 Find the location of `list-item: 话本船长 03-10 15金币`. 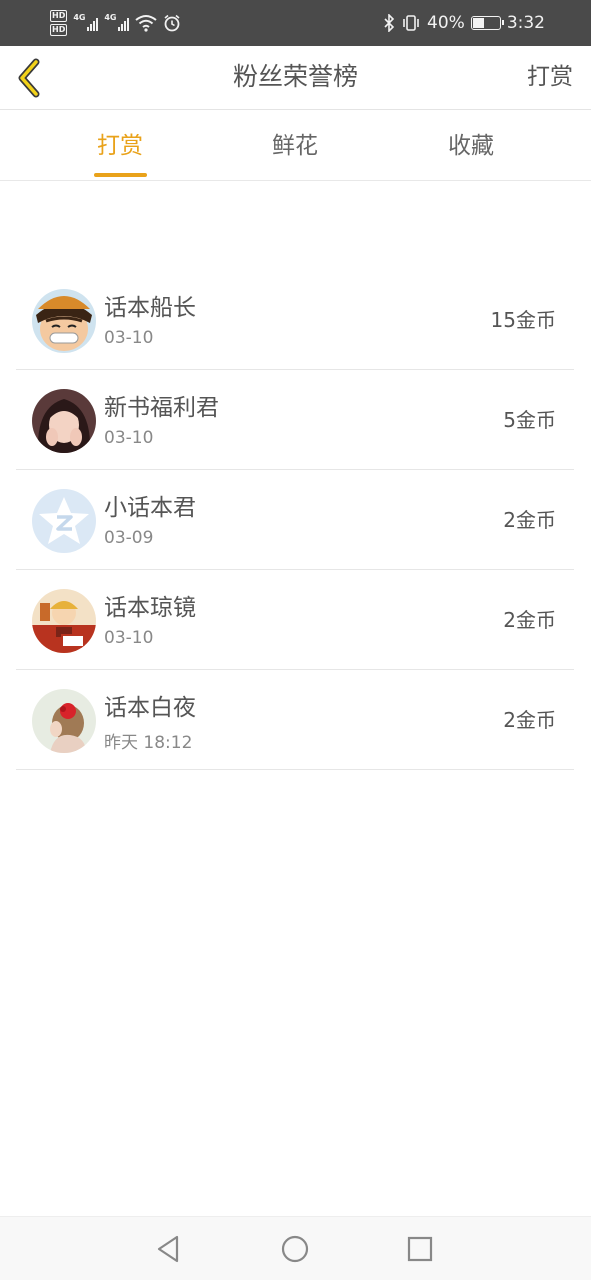

list-item: 话本船长 03-10 15金币 is located at coordinates (295, 320).